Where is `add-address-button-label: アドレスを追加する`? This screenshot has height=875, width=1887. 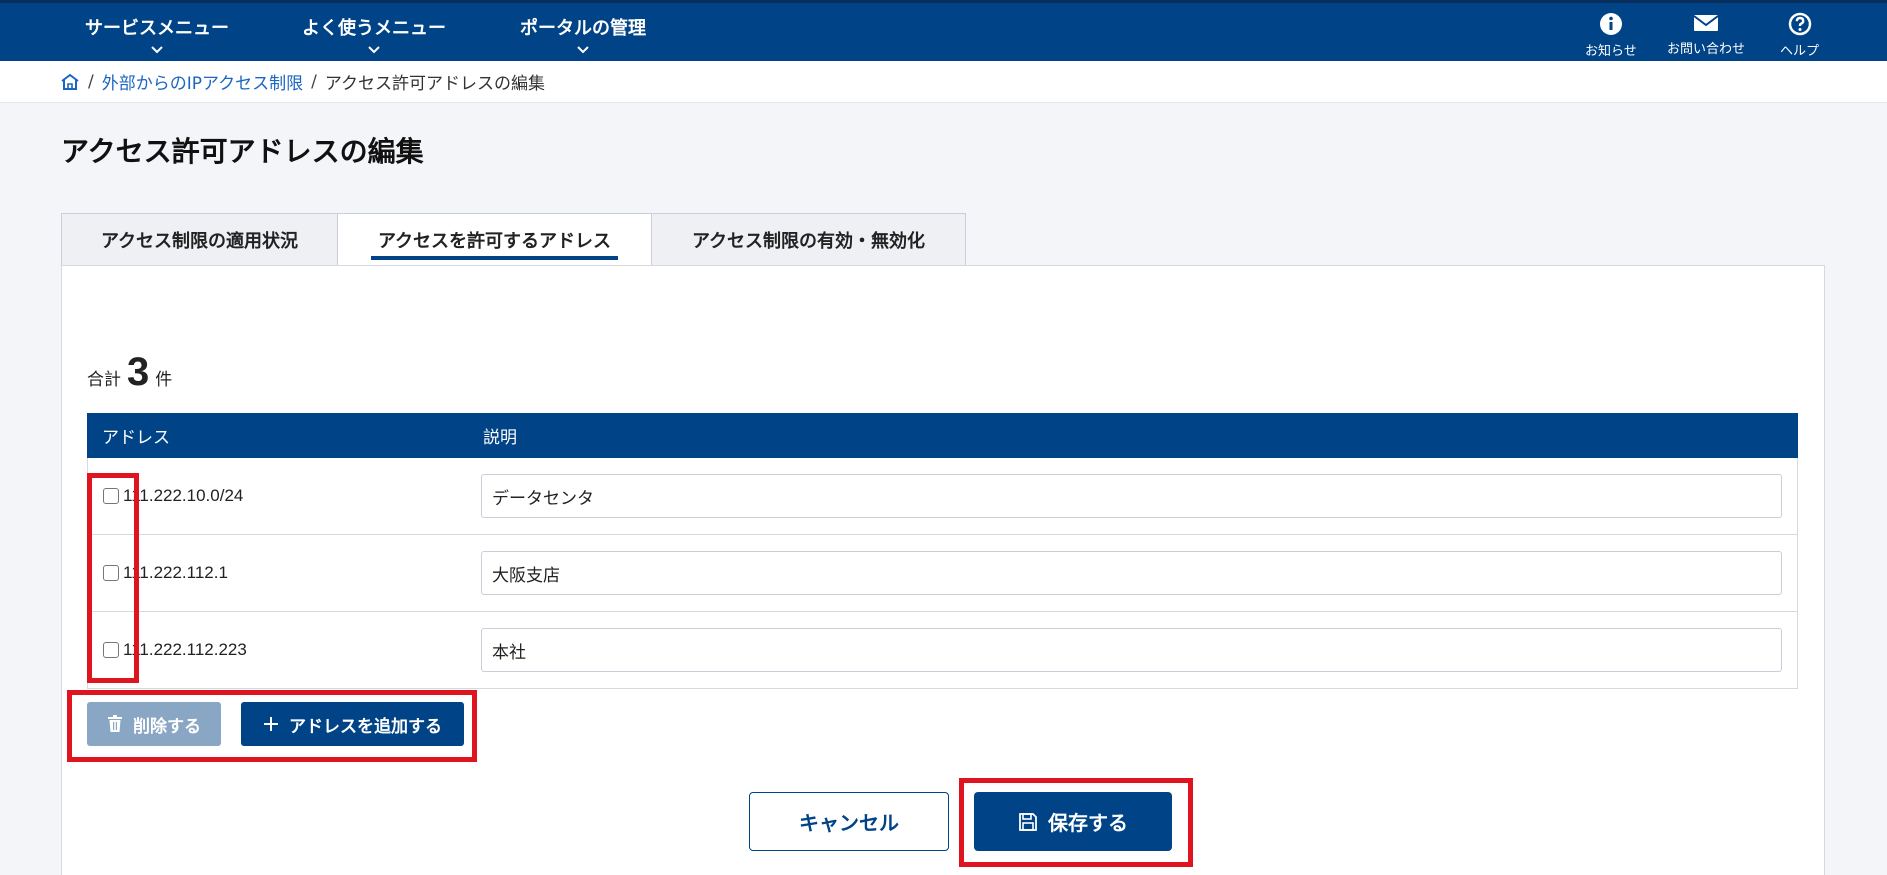
add-address-button-label: アドレスを追加する is located at coordinates (365, 726).